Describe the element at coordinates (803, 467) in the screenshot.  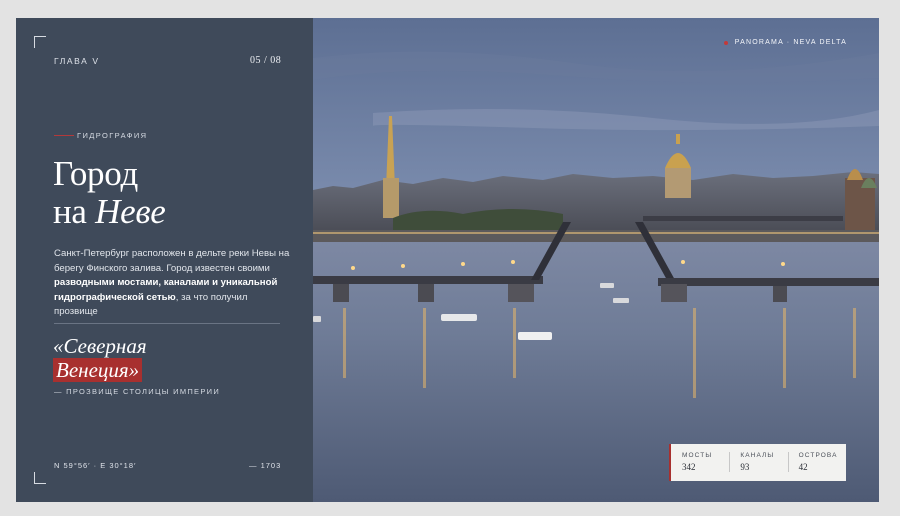
I see `stat-value: 42` at that location.